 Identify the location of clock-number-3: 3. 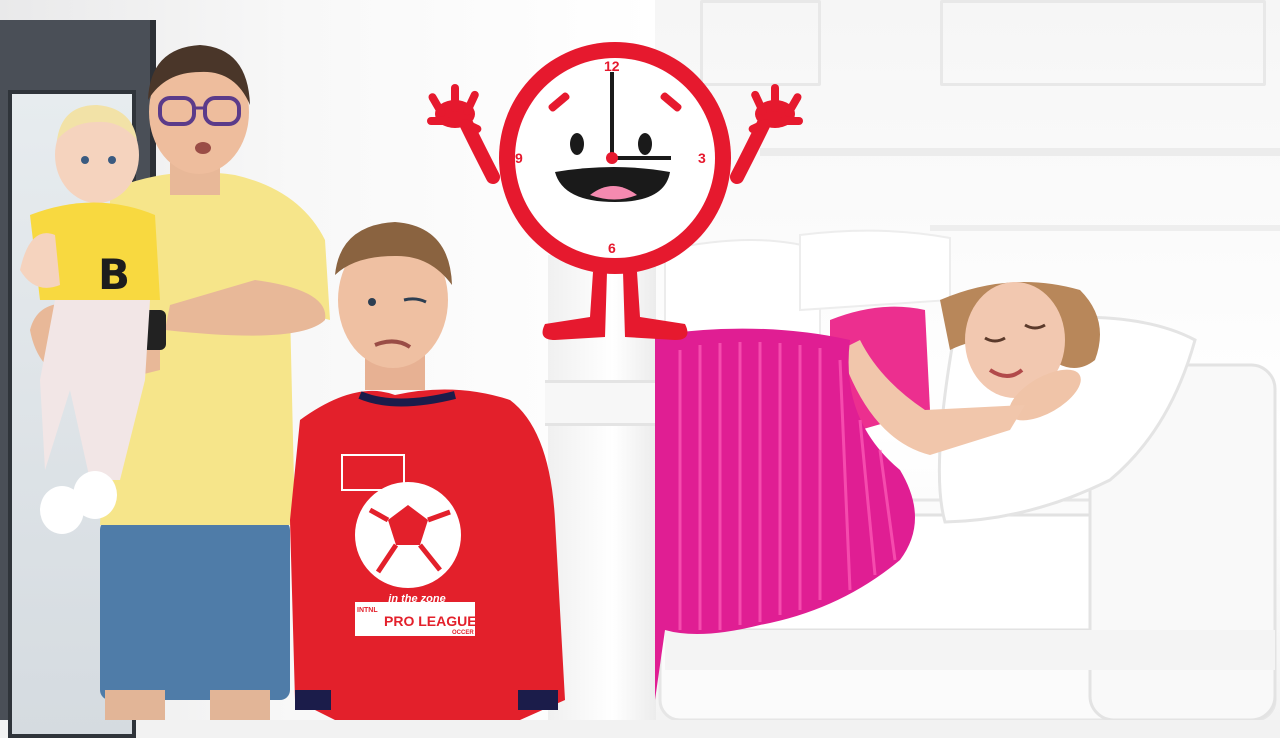
(702, 158).